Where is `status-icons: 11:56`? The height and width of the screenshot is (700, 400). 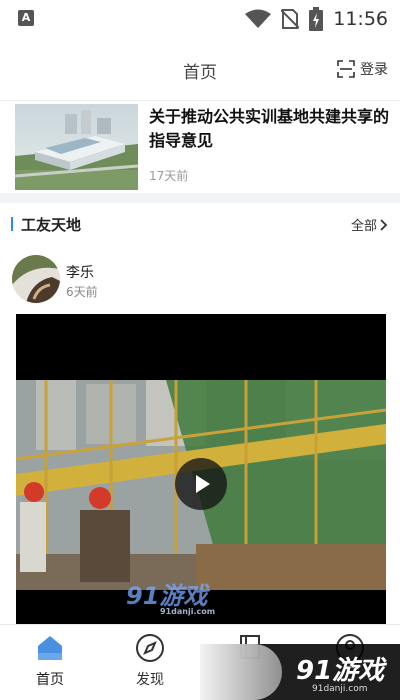
status-icons: 11:56 is located at coordinates (316, 19).